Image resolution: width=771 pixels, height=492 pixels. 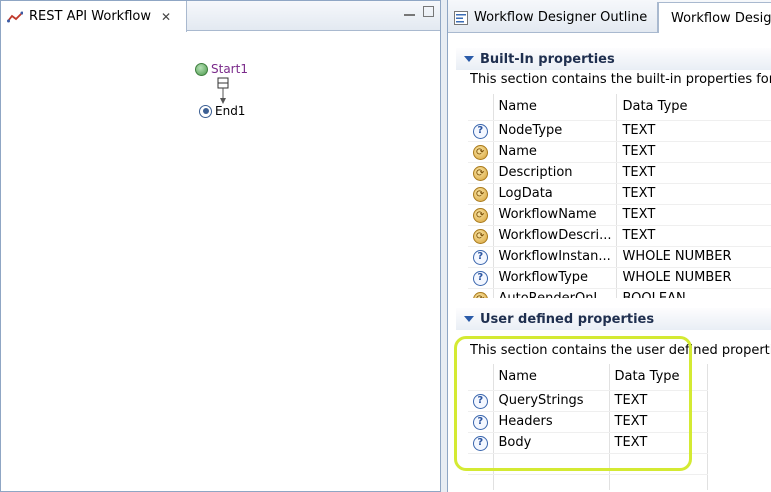 I want to click on property-name: WorkflowName, so click(x=555, y=215).